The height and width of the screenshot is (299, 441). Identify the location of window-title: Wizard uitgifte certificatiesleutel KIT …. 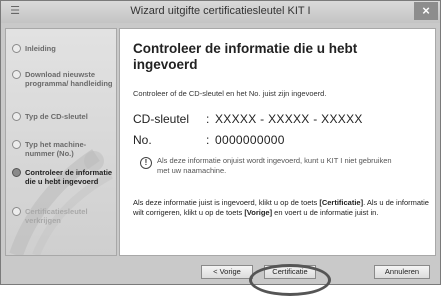
(220, 11).